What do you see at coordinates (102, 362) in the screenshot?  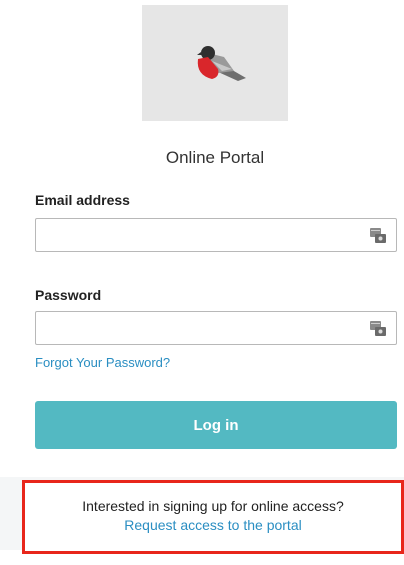 I see `forgot-password-link: Forgot Your Password?` at bounding box center [102, 362].